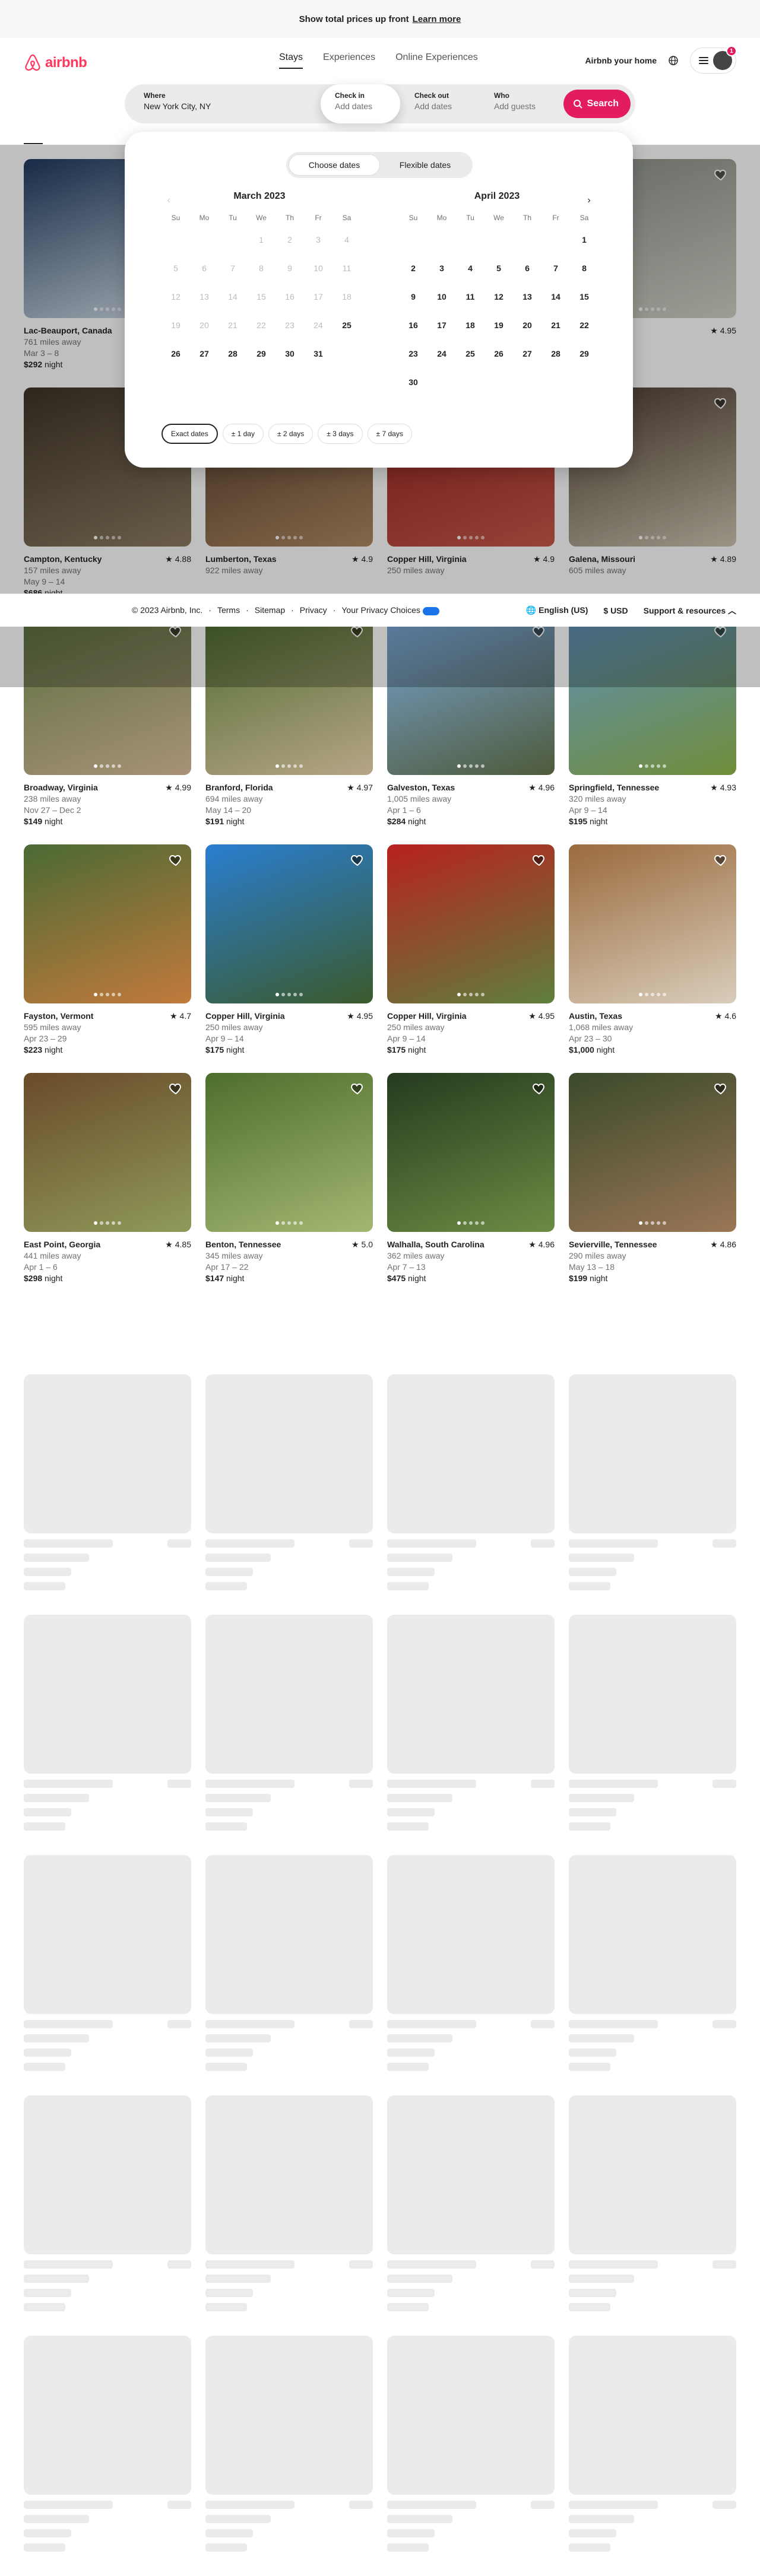 The height and width of the screenshot is (2576, 760). What do you see at coordinates (470, 296) in the screenshot?
I see `calendar-day: 11` at bounding box center [470, 296].